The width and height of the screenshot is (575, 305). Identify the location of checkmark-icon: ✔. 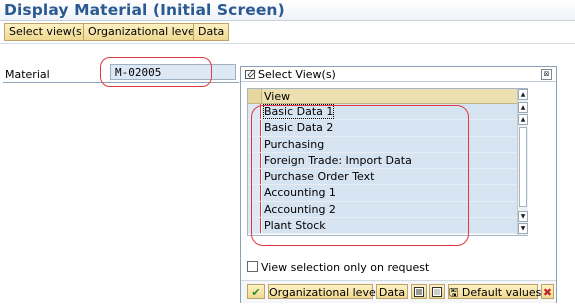
(256, 292).